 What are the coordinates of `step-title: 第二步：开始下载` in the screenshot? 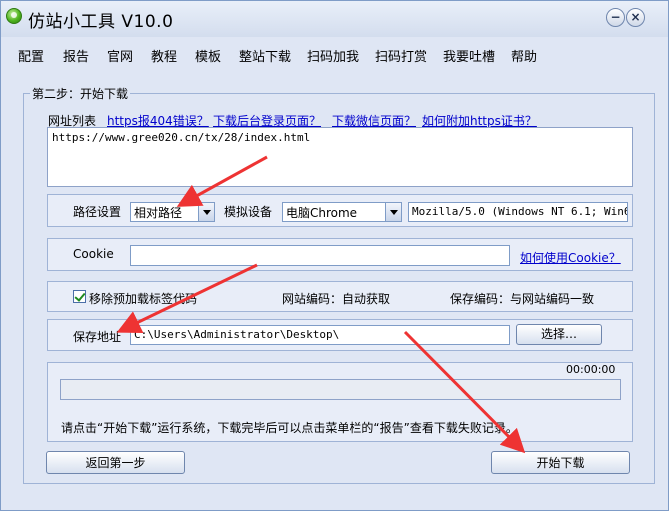 It's located at (80, 93).